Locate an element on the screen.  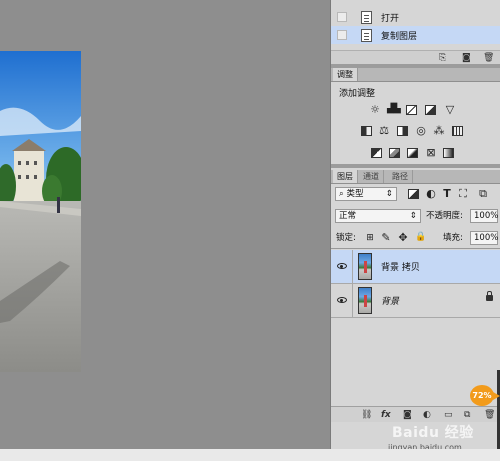
layer-row-background-copy: 背景 拷贝 is located at coordinates (415, 267).